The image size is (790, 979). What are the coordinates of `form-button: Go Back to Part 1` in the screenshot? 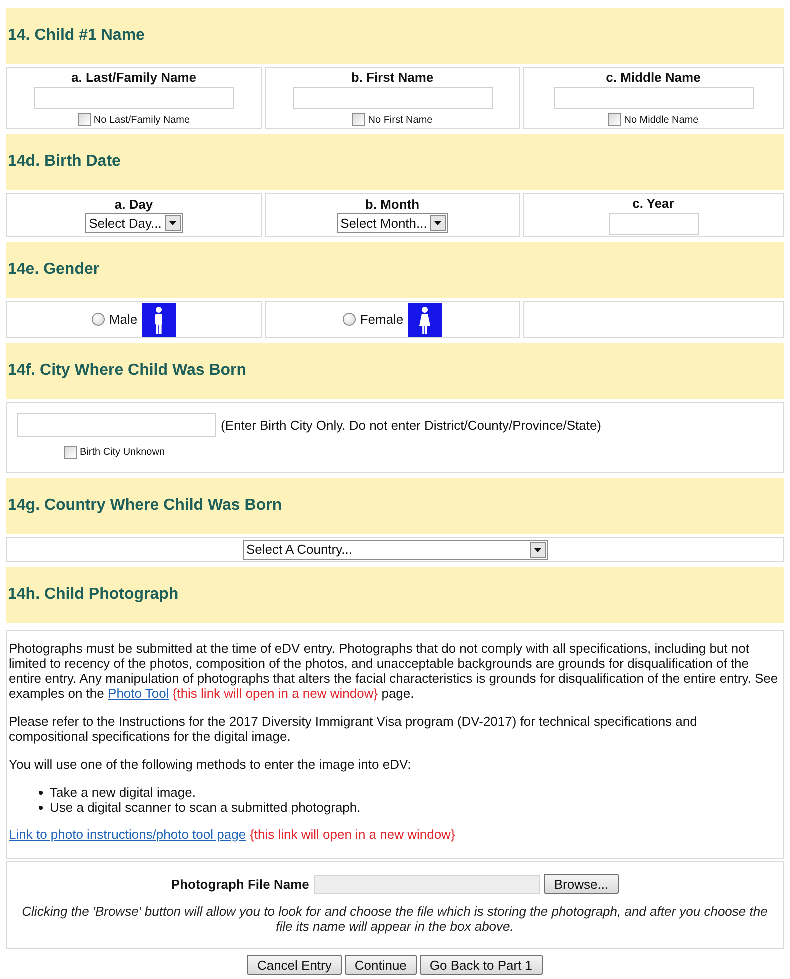 It's located at (481, 965).